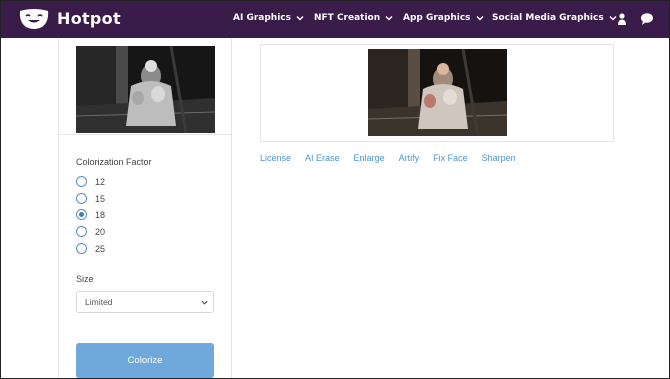  Describe the element at coordinates (89, 18) in the screenshot. I see `brand-name: Hotpot` at that location.